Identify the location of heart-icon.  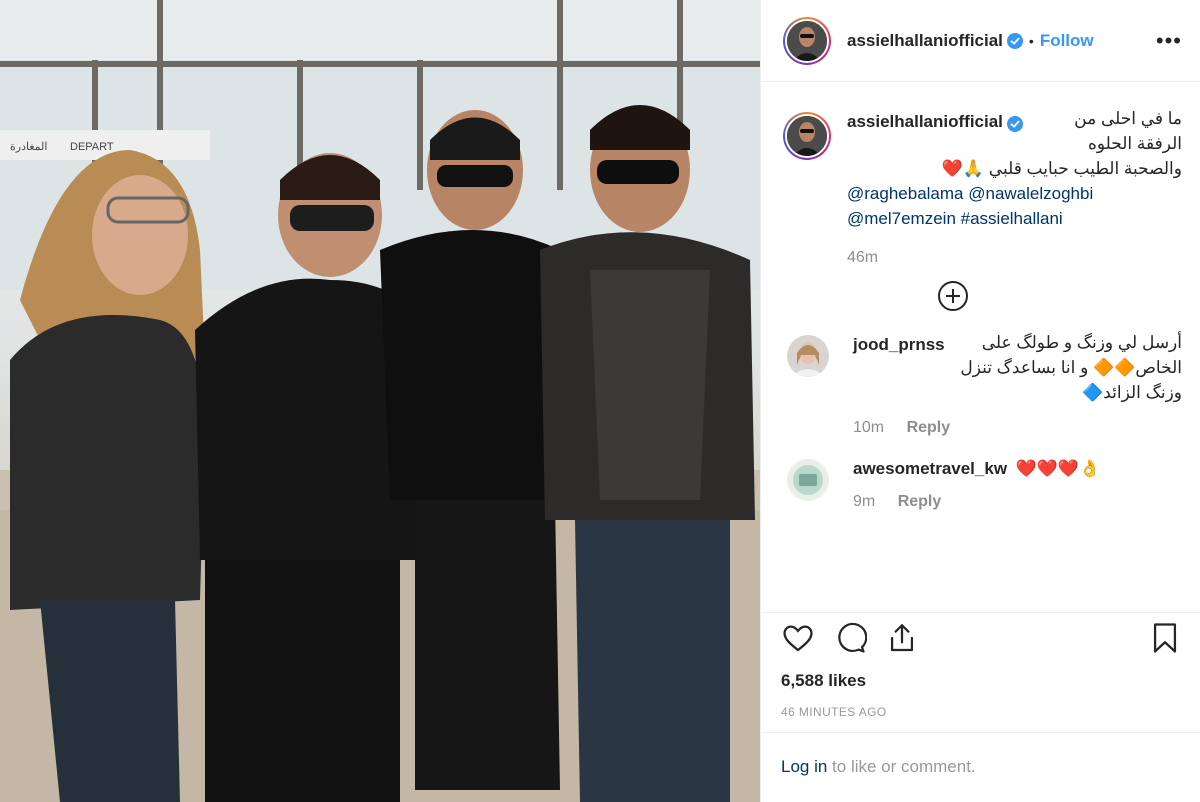
(798, 638).